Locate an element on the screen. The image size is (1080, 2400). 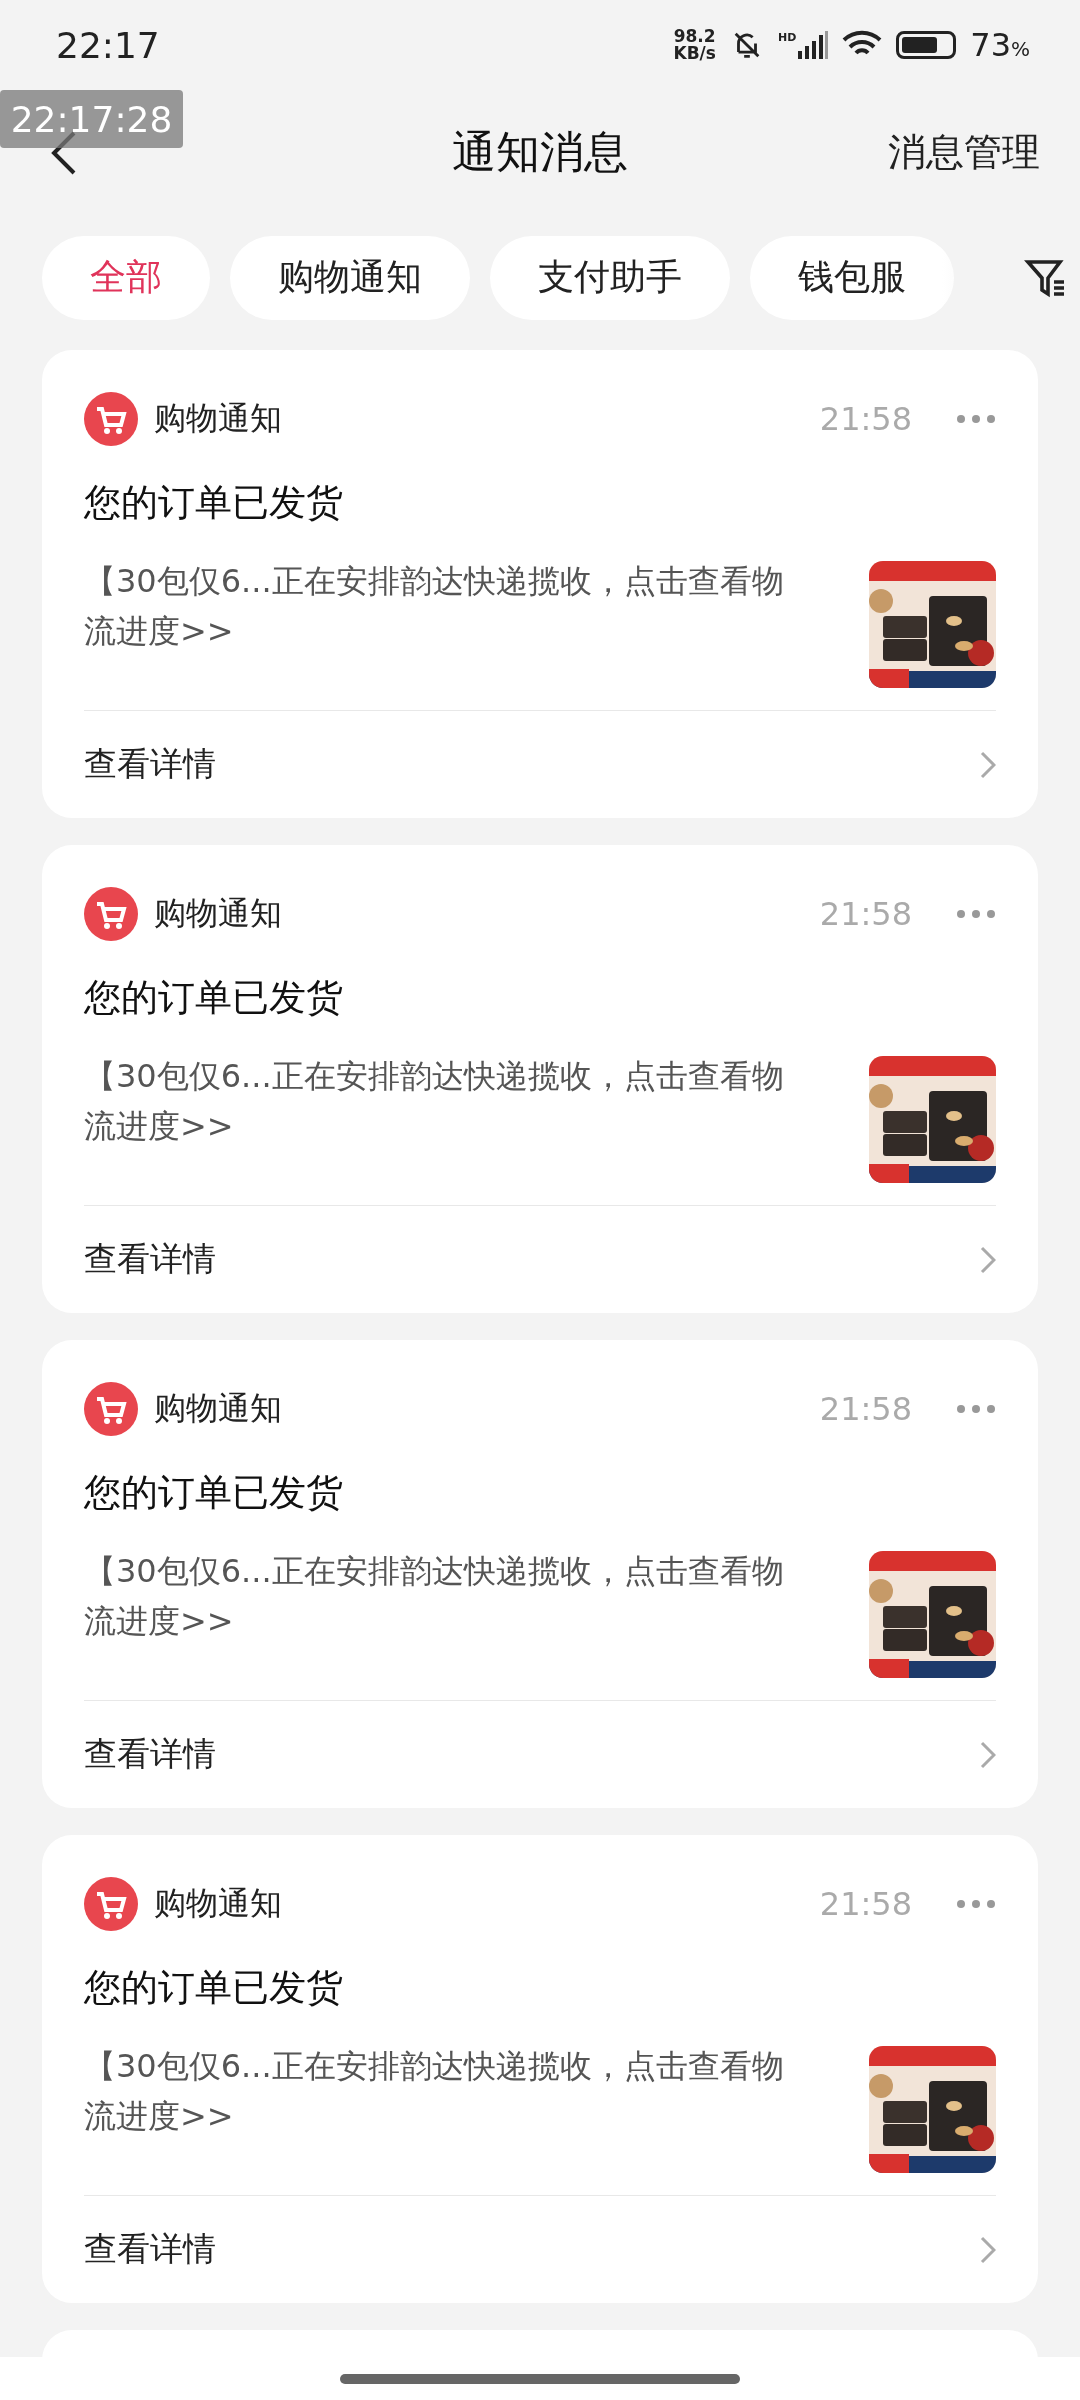
hd-label: HD is located at coordinates (787, 37).